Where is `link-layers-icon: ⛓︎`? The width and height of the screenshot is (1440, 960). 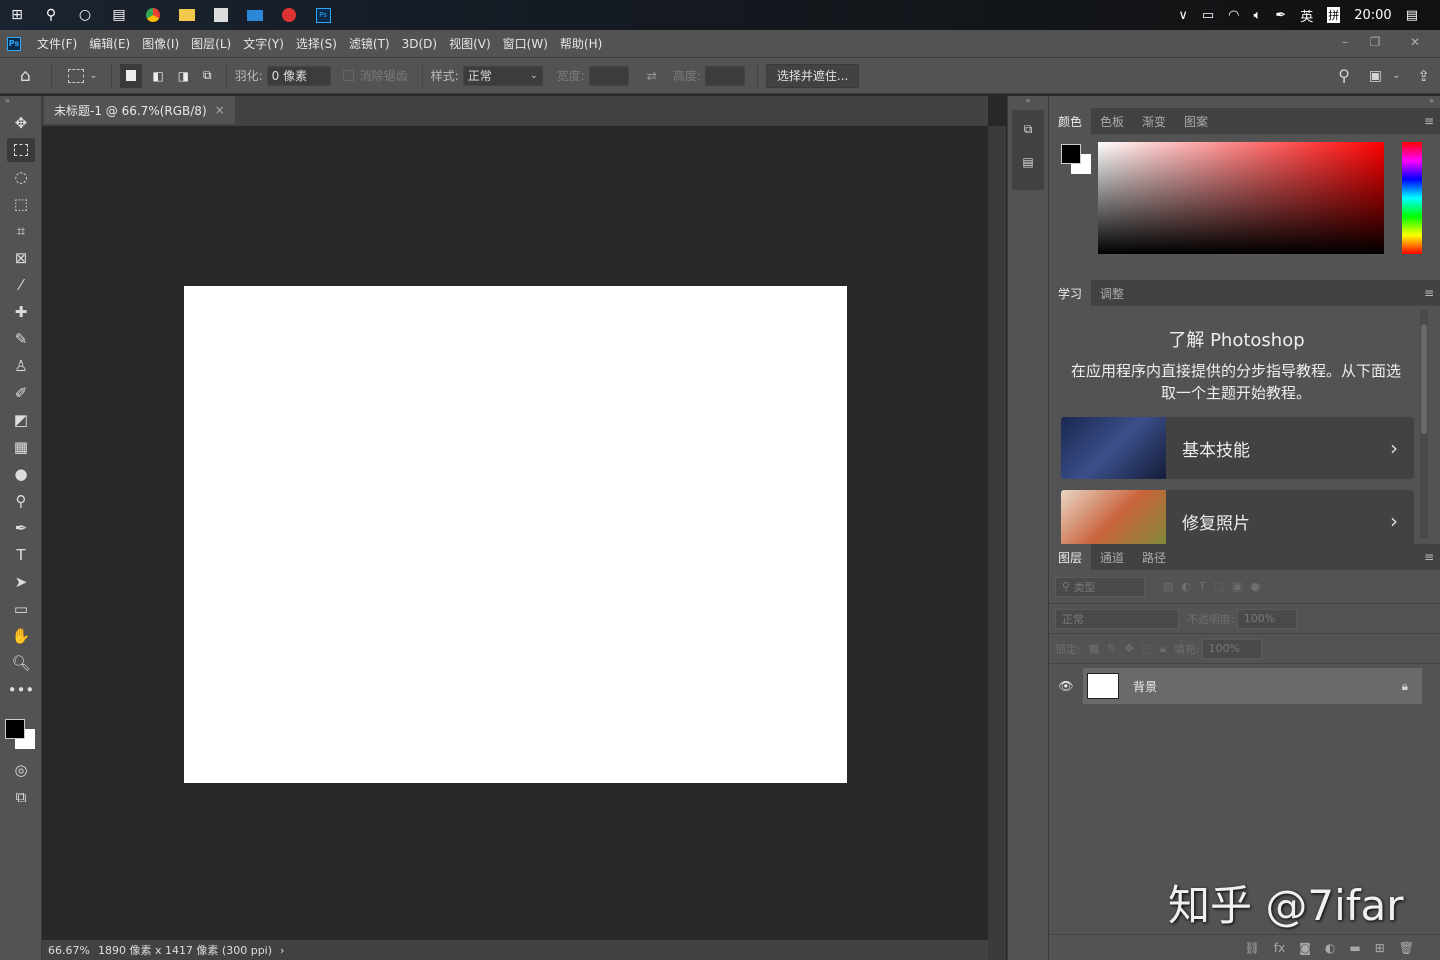
link-layers-icon: ⛓︎ is located at coordinates (1252, 948).